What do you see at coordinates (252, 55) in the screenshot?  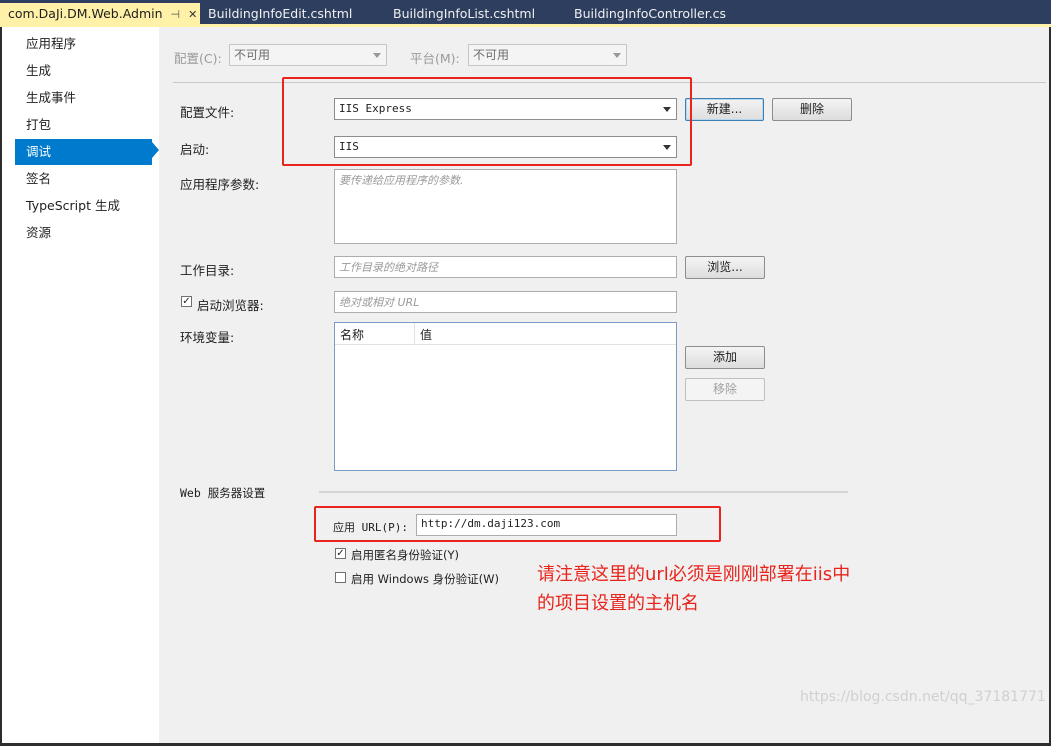 I see `config-select-value: 不可用` at bounding box center [252, 55].